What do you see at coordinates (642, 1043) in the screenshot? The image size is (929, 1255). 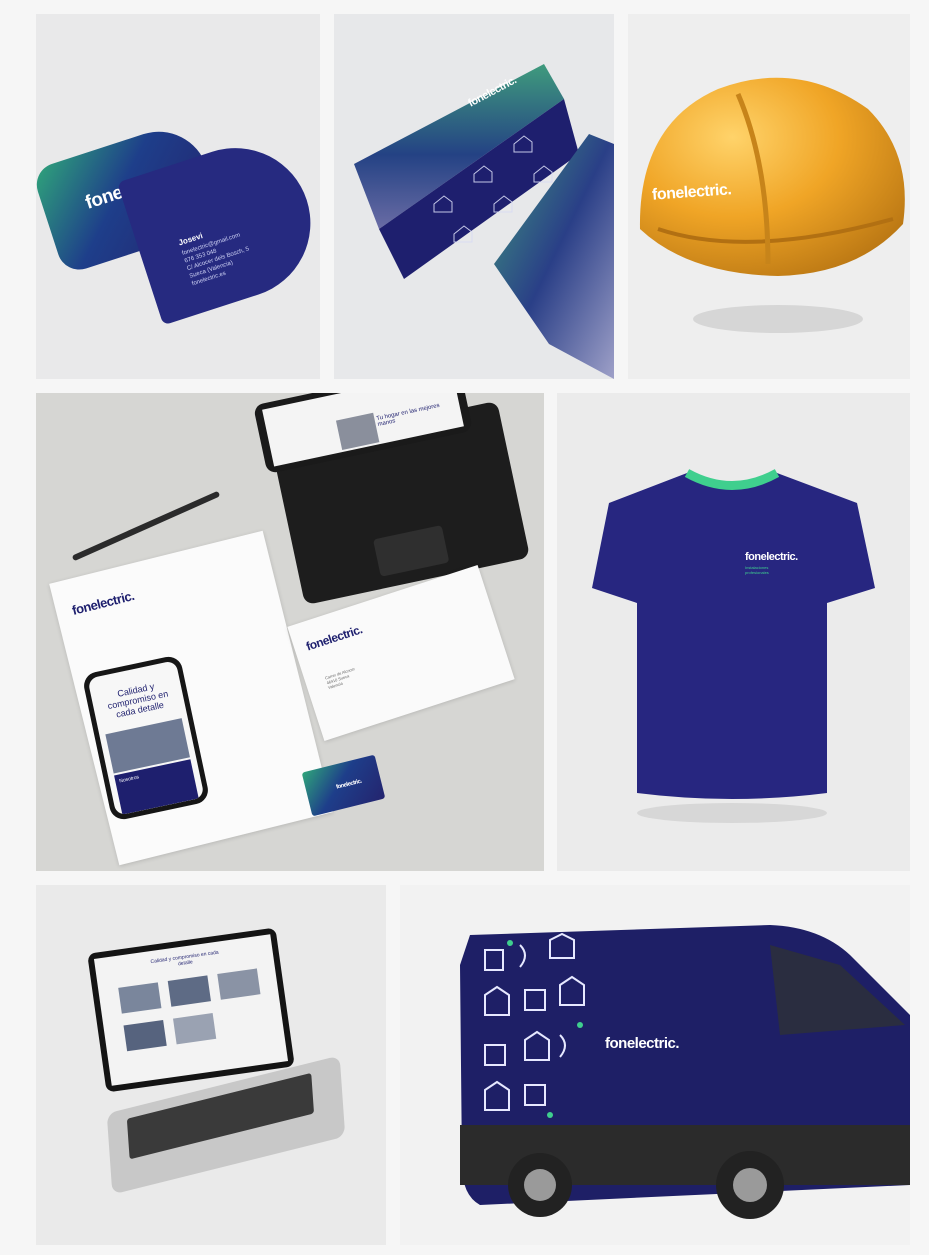 I see `van-logo: fonelectric.` at bounding box center [642, 1043].